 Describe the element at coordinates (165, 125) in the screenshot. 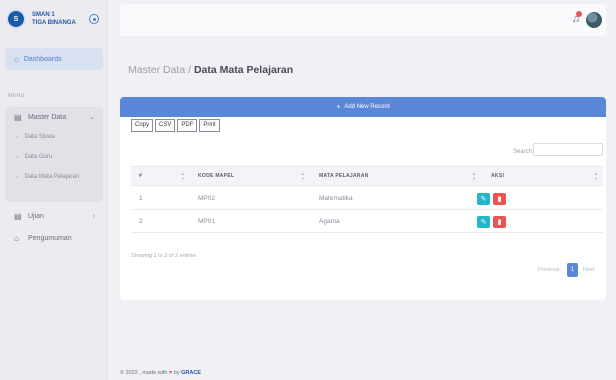

I see `csv-button: CSV` at that location.